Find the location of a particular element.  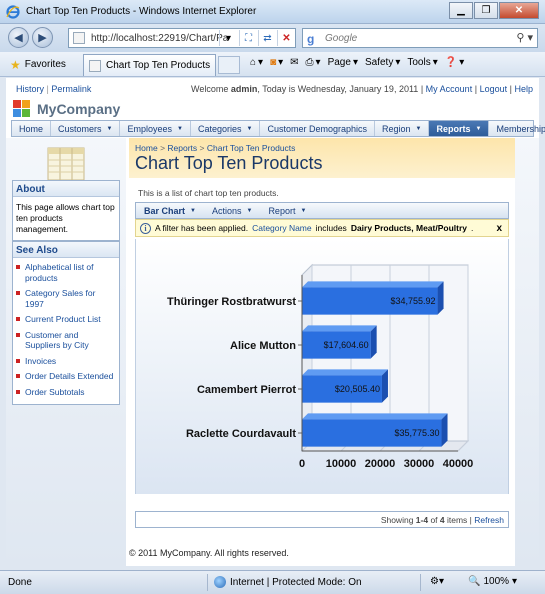

report-button: Report ▼ is located at coordinates (287, 210).